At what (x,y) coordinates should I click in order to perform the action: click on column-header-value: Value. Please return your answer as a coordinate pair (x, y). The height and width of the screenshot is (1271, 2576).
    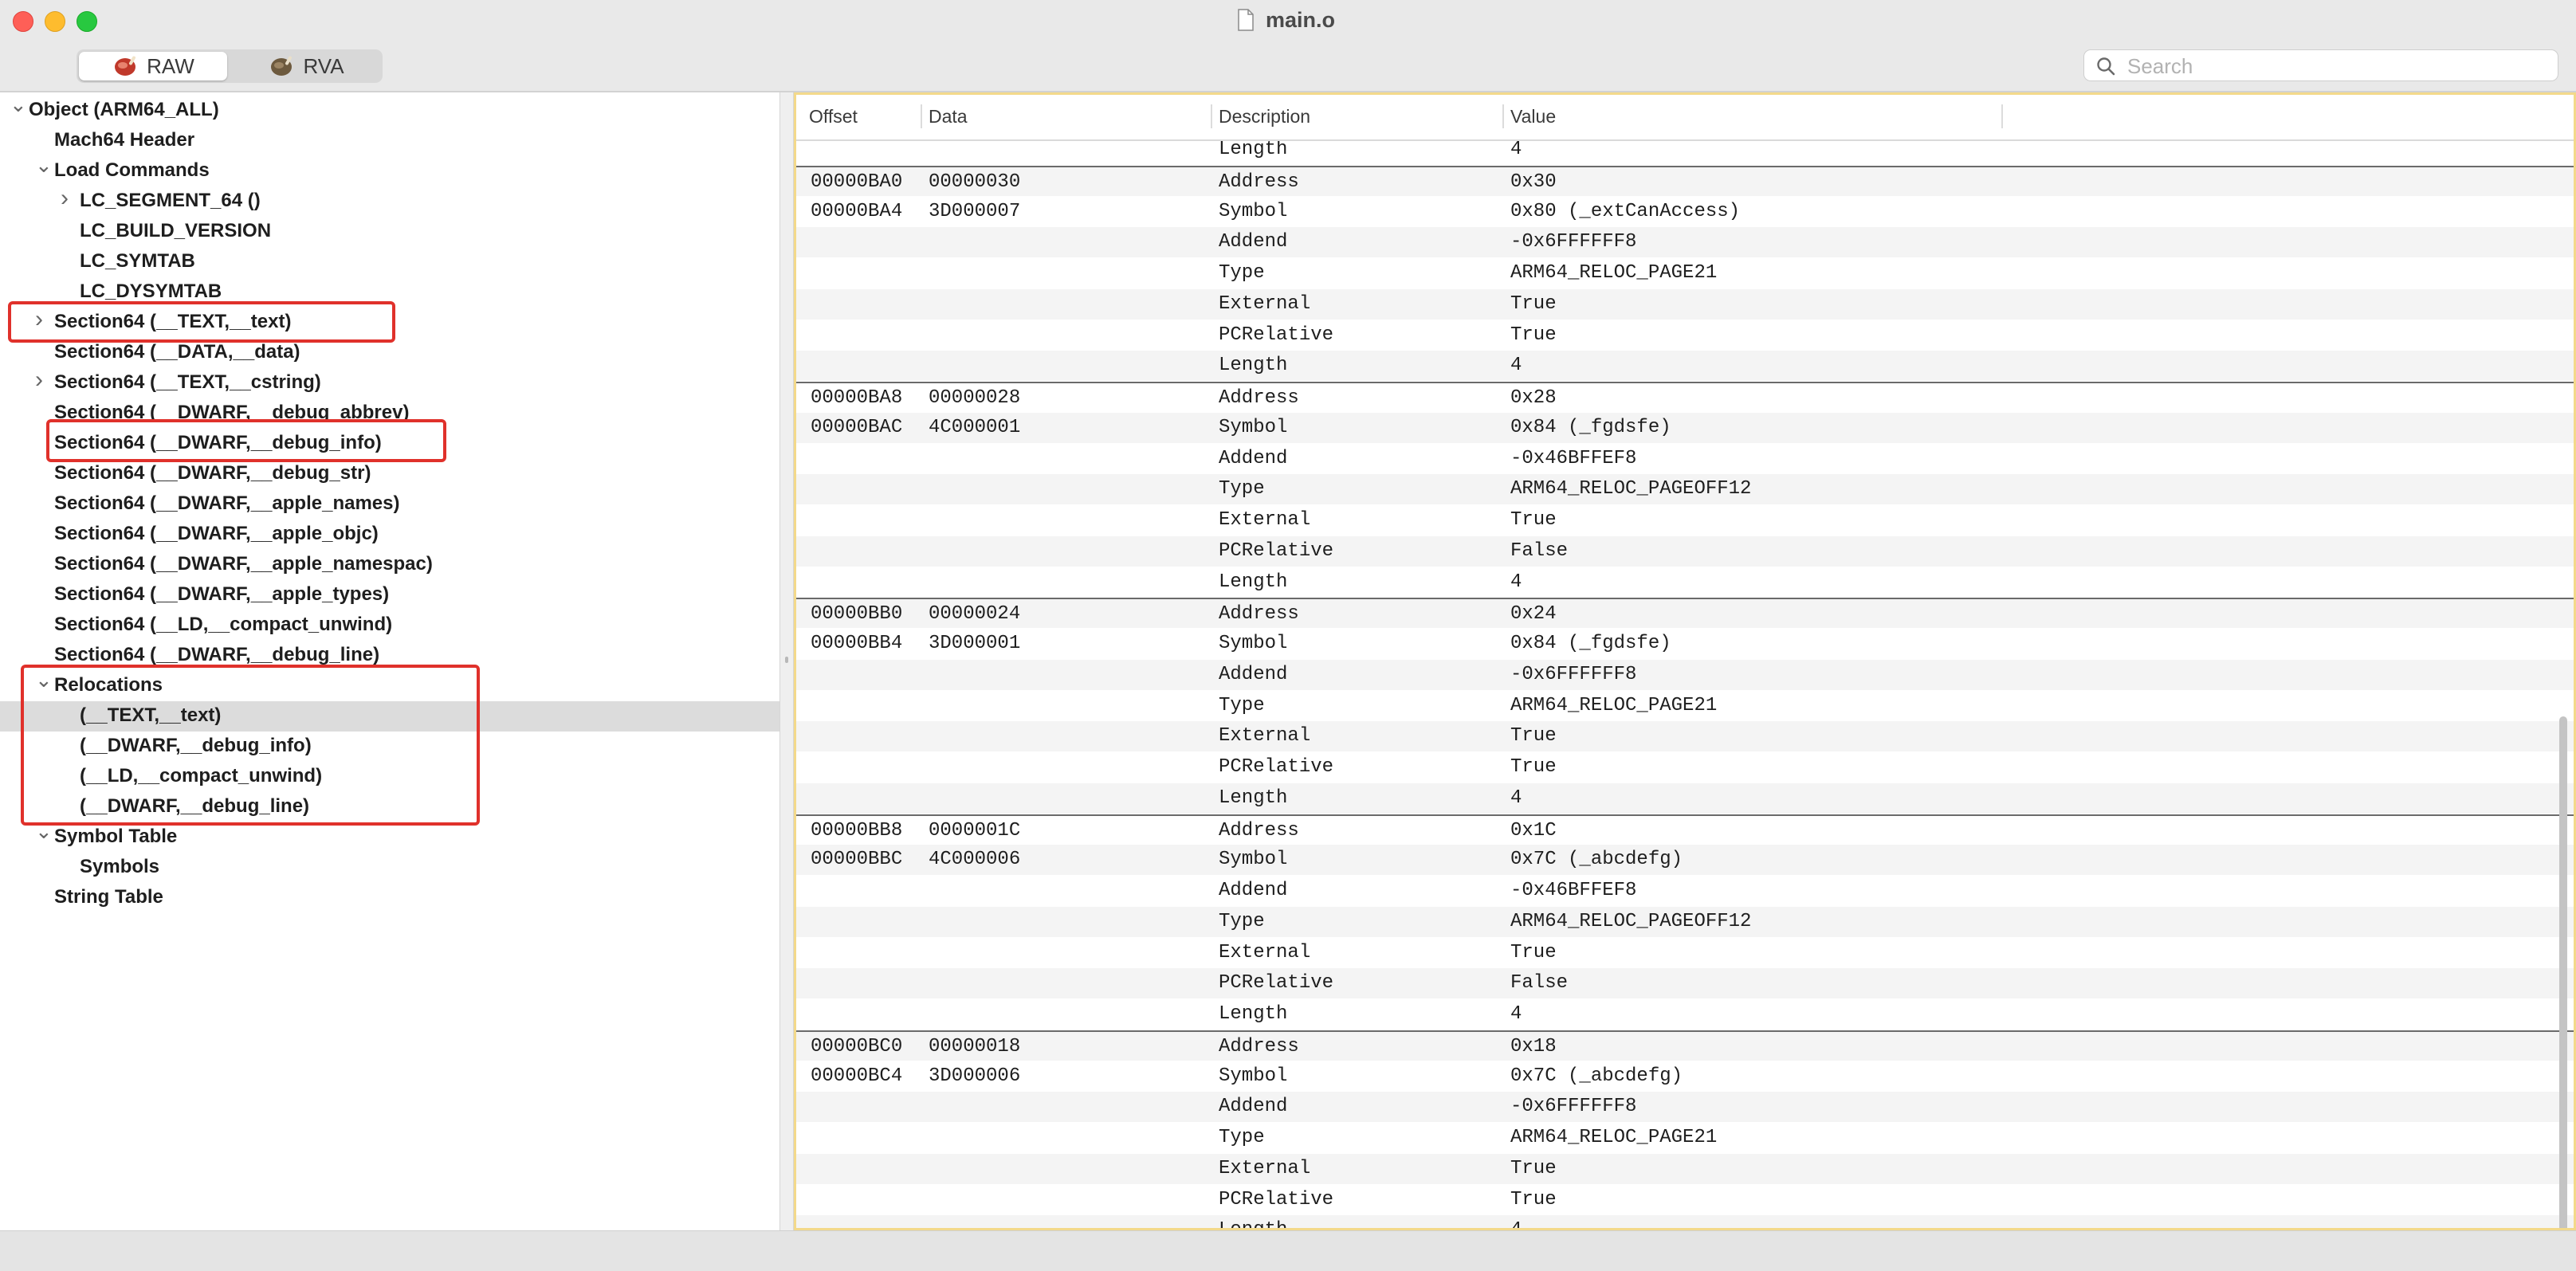
    Looking at the image, I should click on (1533, 116).